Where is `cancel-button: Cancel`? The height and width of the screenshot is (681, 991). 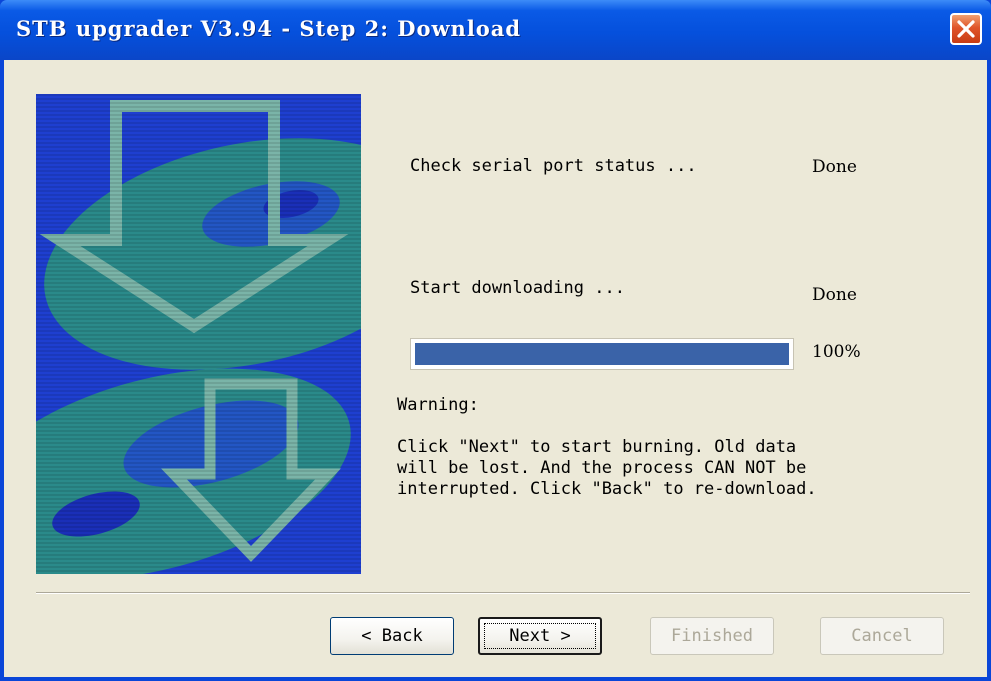 cancel-button: Cancel is located at coordinates (882, 636).